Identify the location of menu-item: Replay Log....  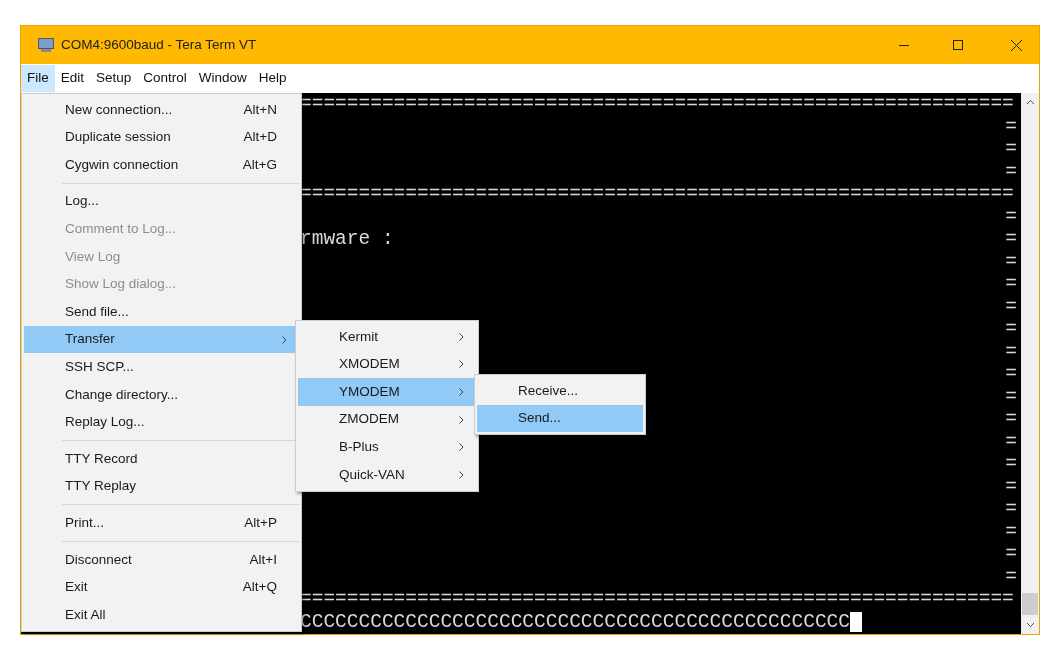
(161, 422).